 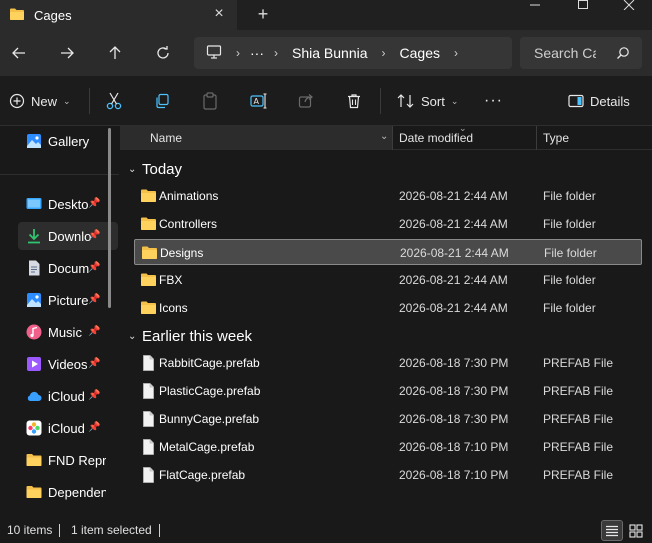 What do you see at coordinates (210, 101) in the screenshot?
I see `paste-button` at bounding box center [210, 101].